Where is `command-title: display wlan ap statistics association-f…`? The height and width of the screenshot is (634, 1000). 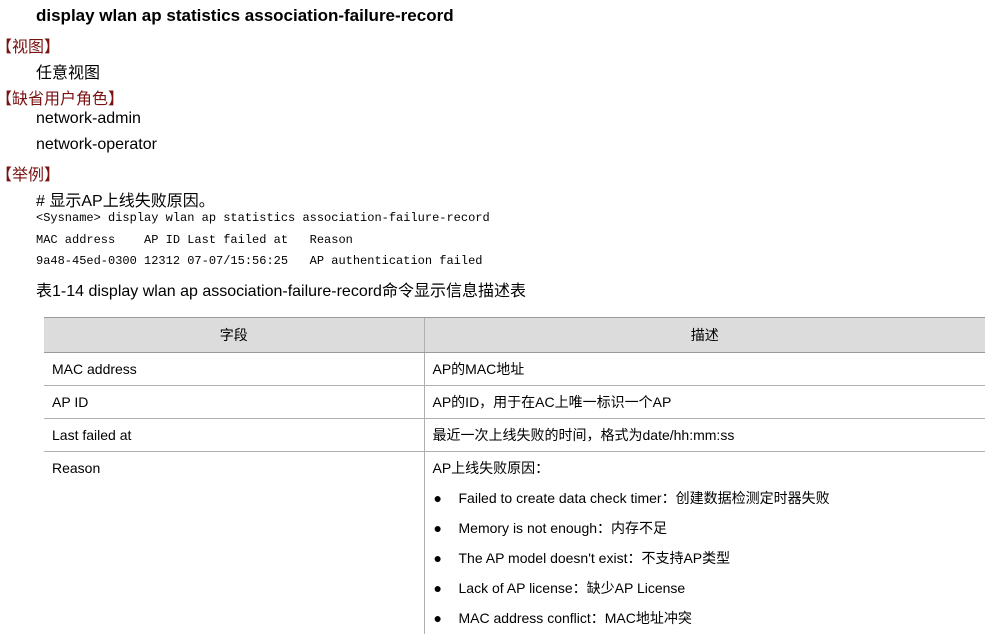 command-title: display wlan ap statistics association-f… is located at coordinates (245, 16).